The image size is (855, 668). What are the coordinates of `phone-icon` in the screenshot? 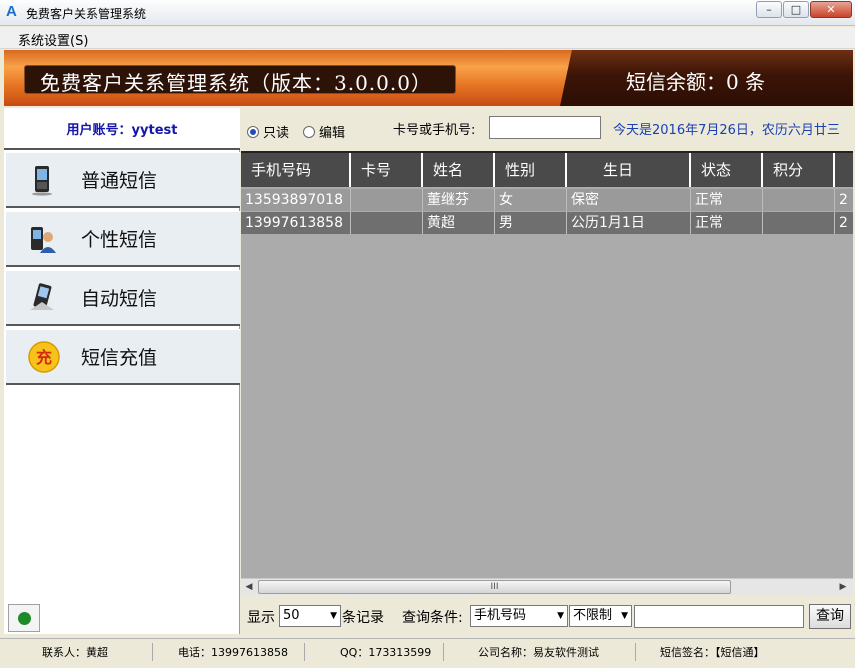 It's located at (42, 180).